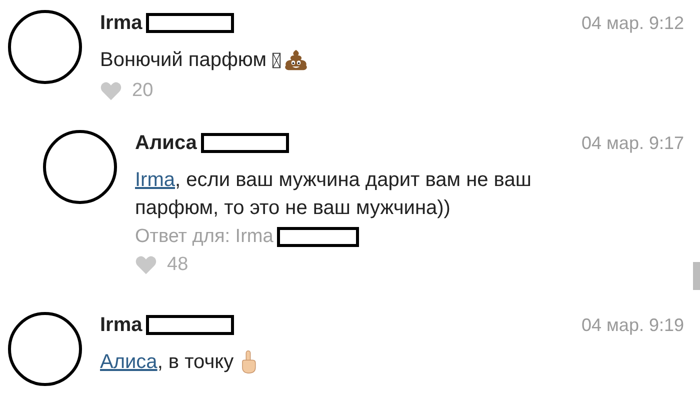 This screenshot has width=700, height=404. I want to click on comment-text: Алиса, в точку, so click(167, 362).